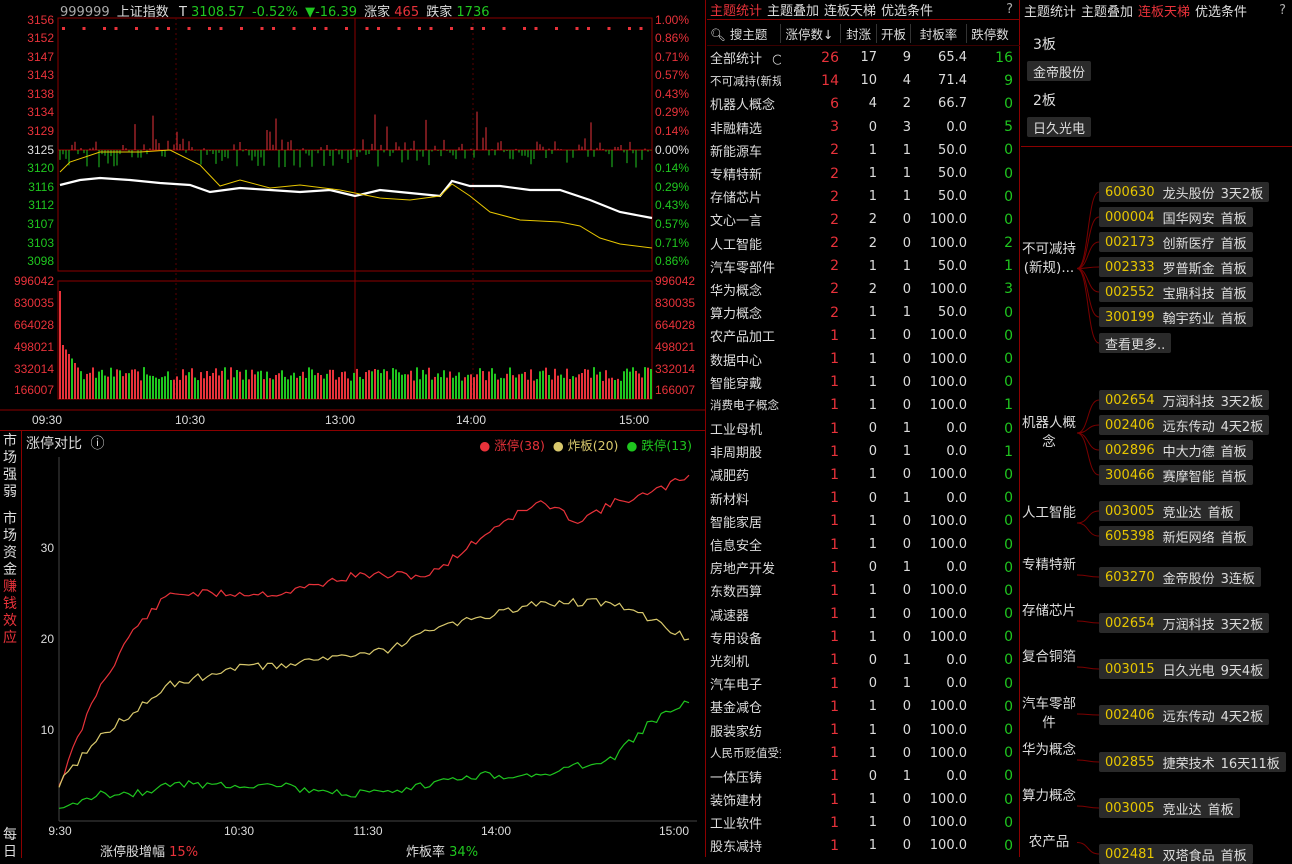  I want to click on theme-row: 非融精选3030.05, so click(863, 127).